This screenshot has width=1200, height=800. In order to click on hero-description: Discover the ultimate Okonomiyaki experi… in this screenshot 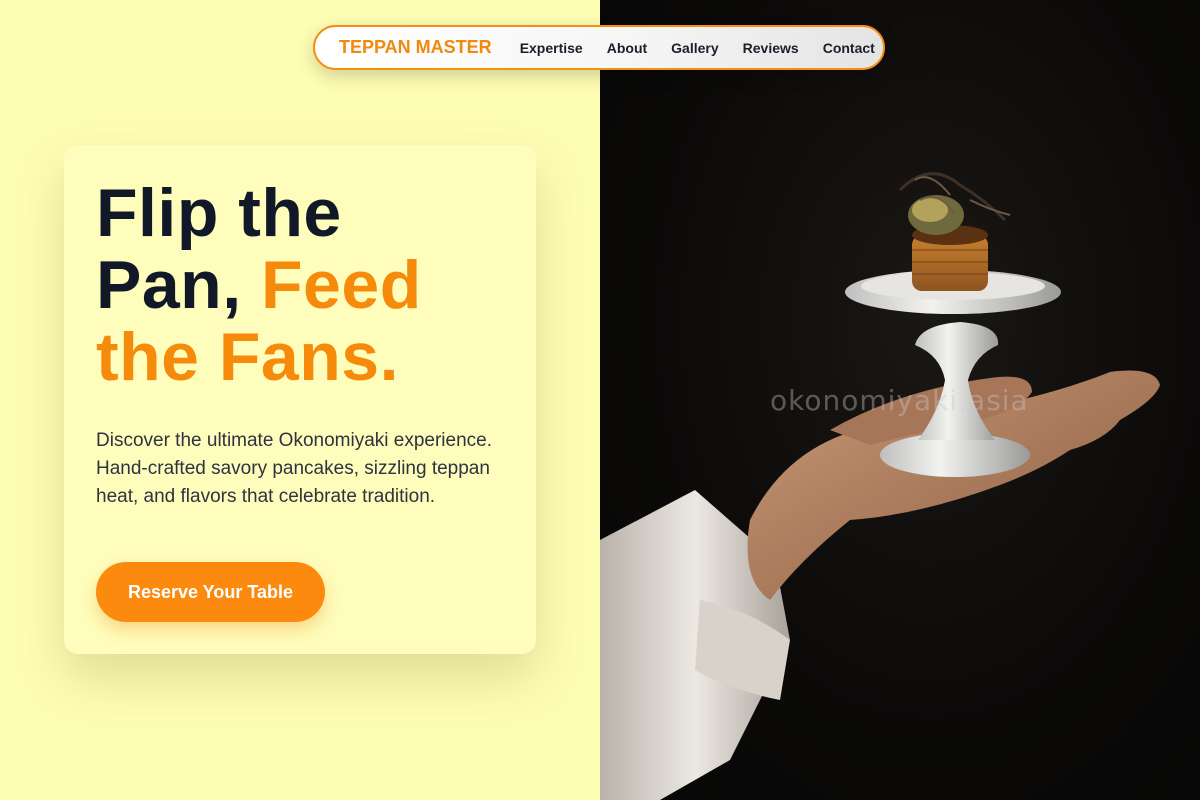, I will do `click(294, 468)`.